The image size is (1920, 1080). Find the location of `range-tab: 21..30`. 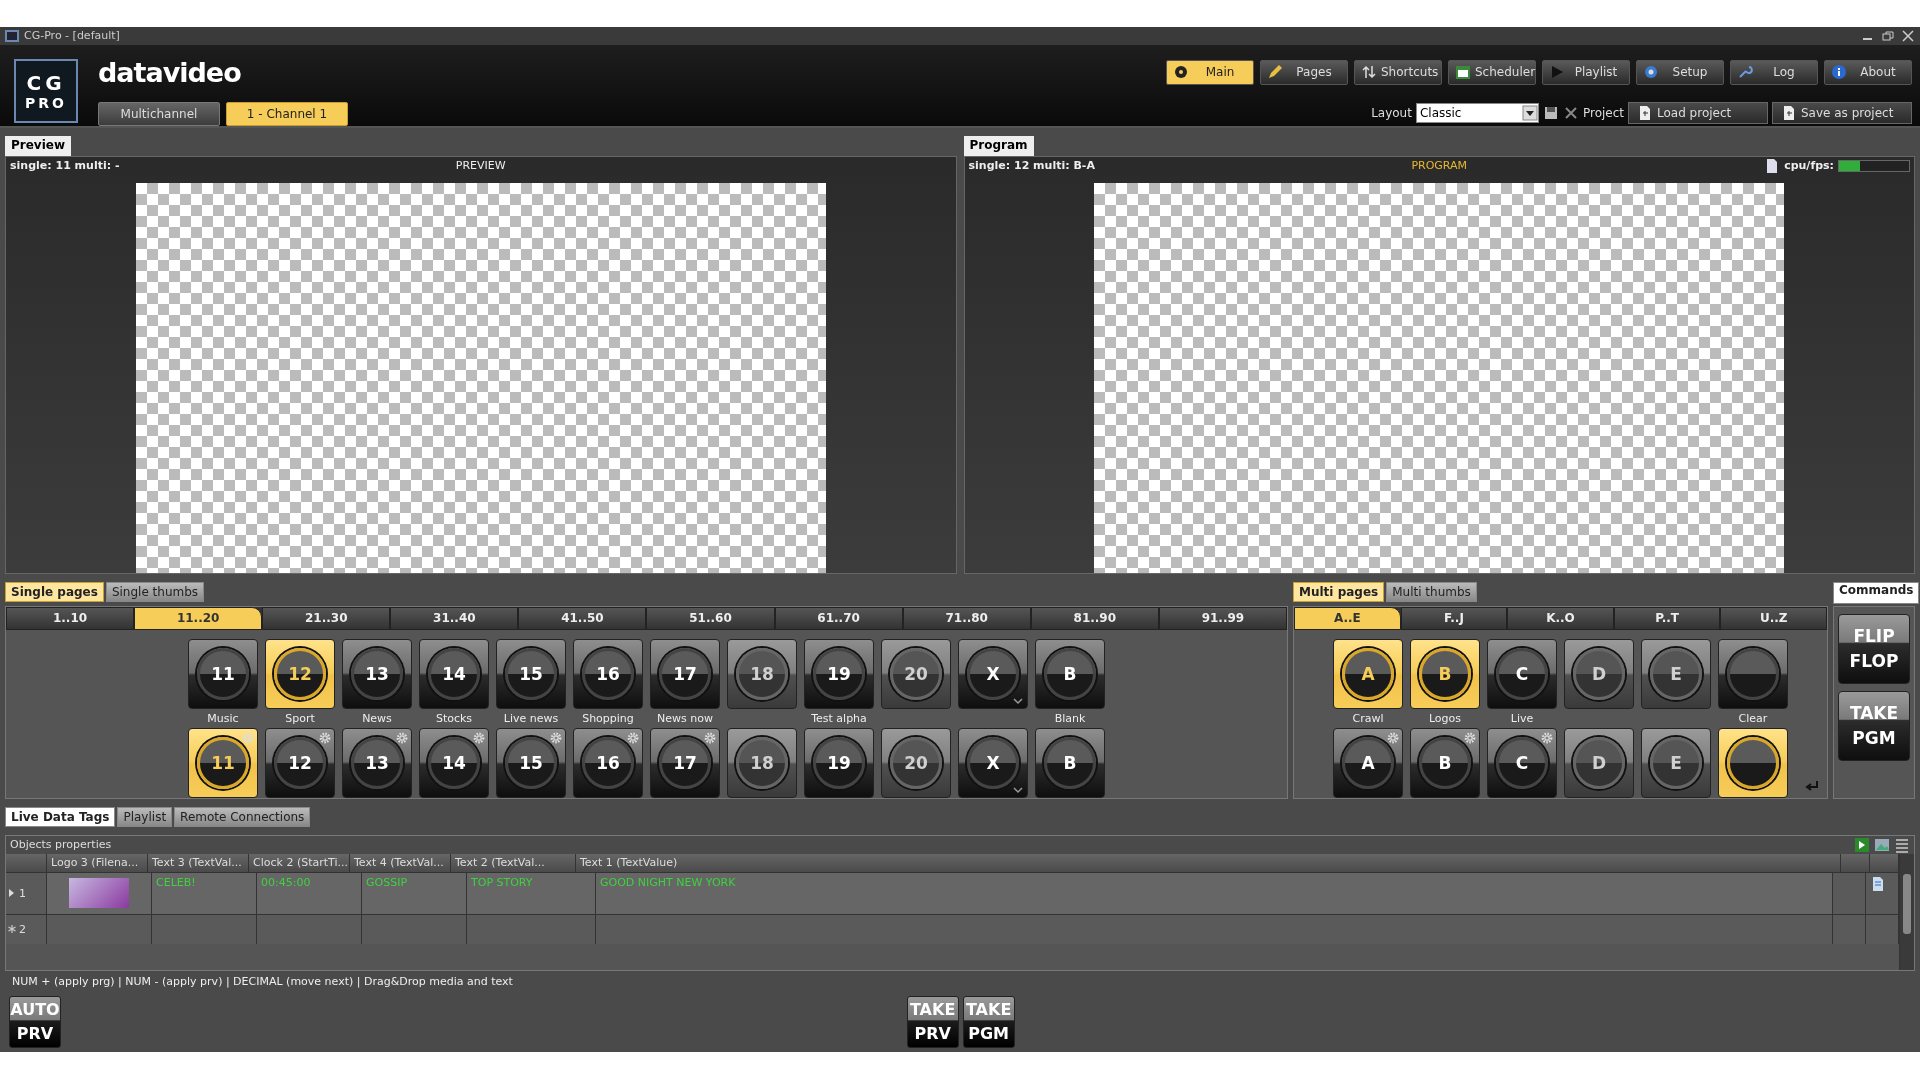

range-tab: 21..30 is located at coordinates (326, 618).